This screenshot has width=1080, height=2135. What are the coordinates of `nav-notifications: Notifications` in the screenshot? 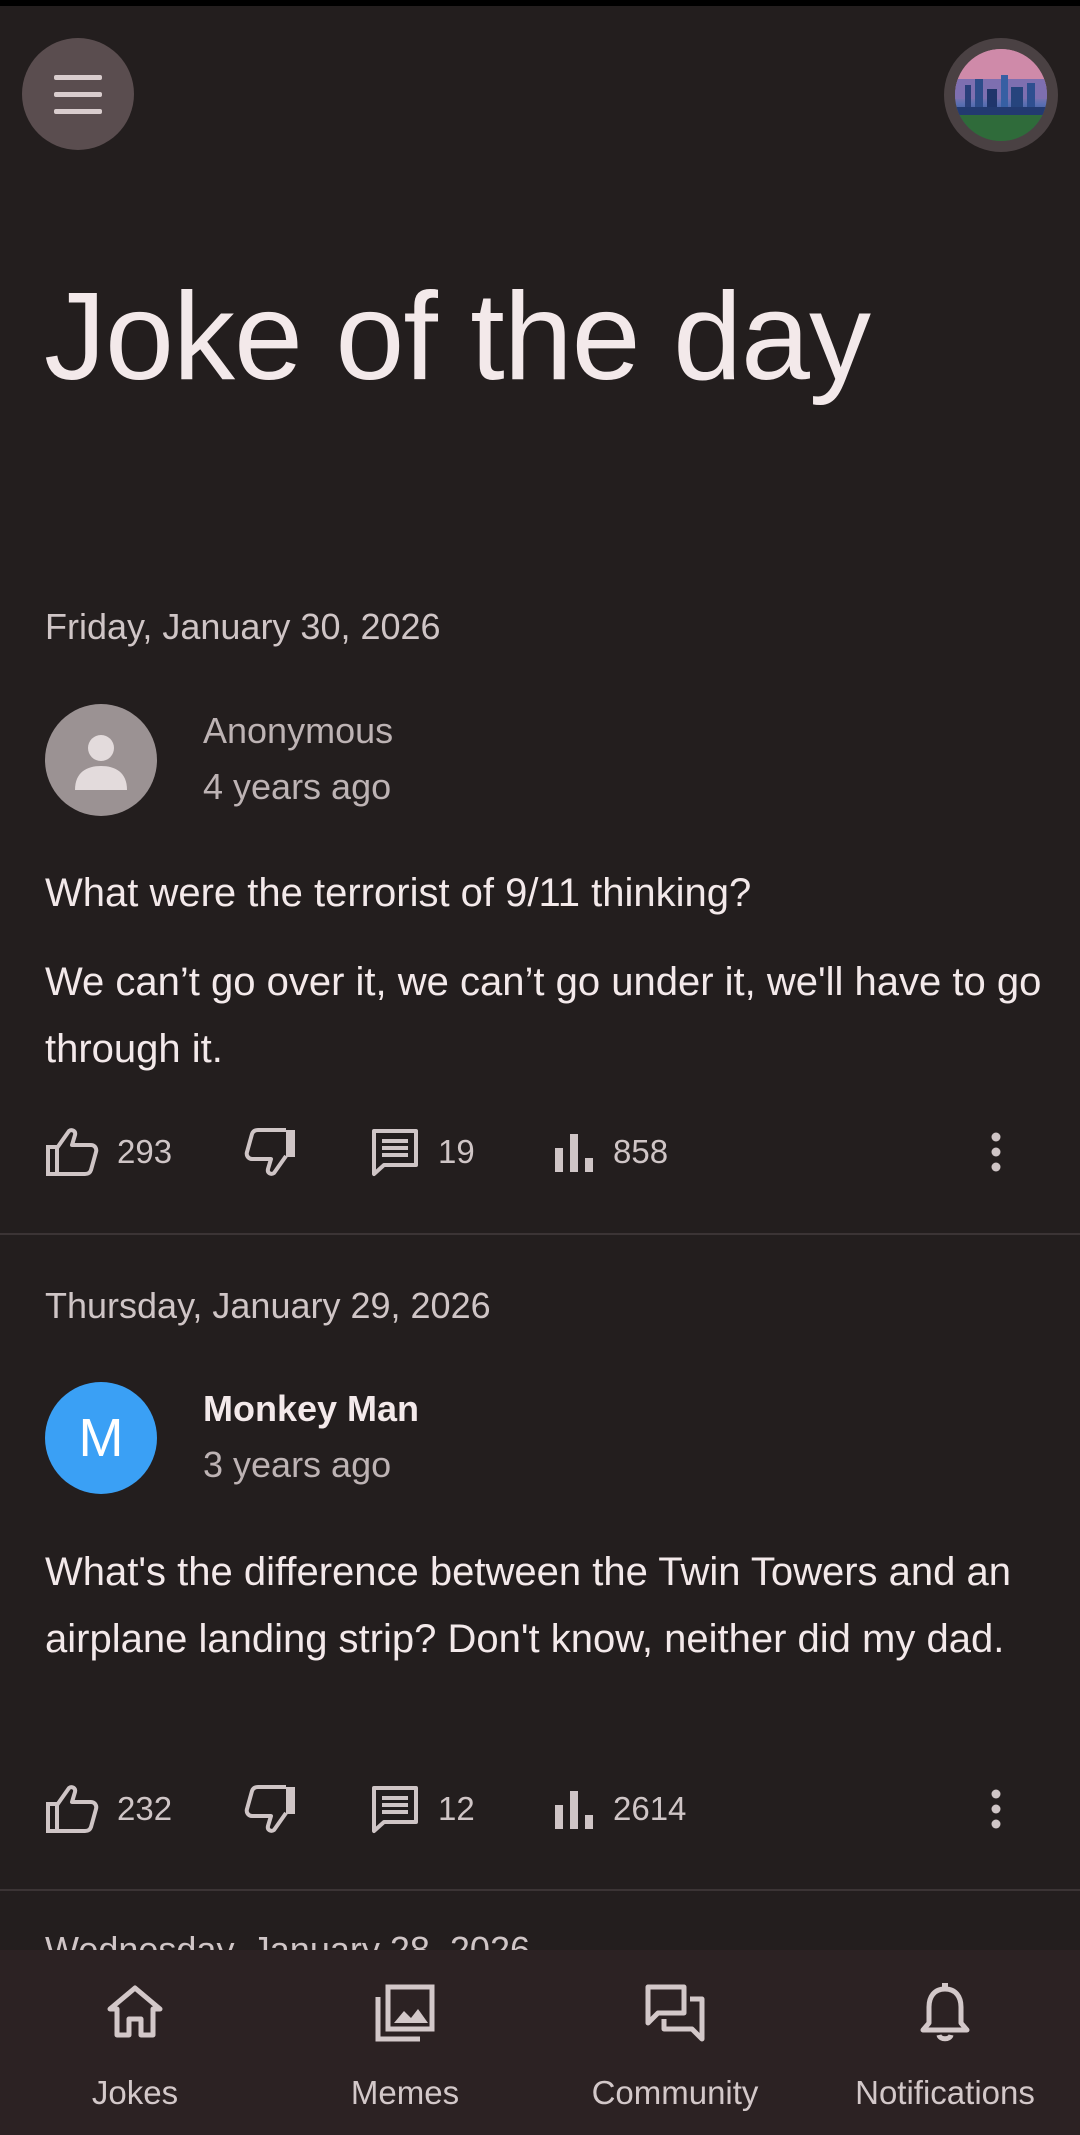 It's located at (945, 2042).